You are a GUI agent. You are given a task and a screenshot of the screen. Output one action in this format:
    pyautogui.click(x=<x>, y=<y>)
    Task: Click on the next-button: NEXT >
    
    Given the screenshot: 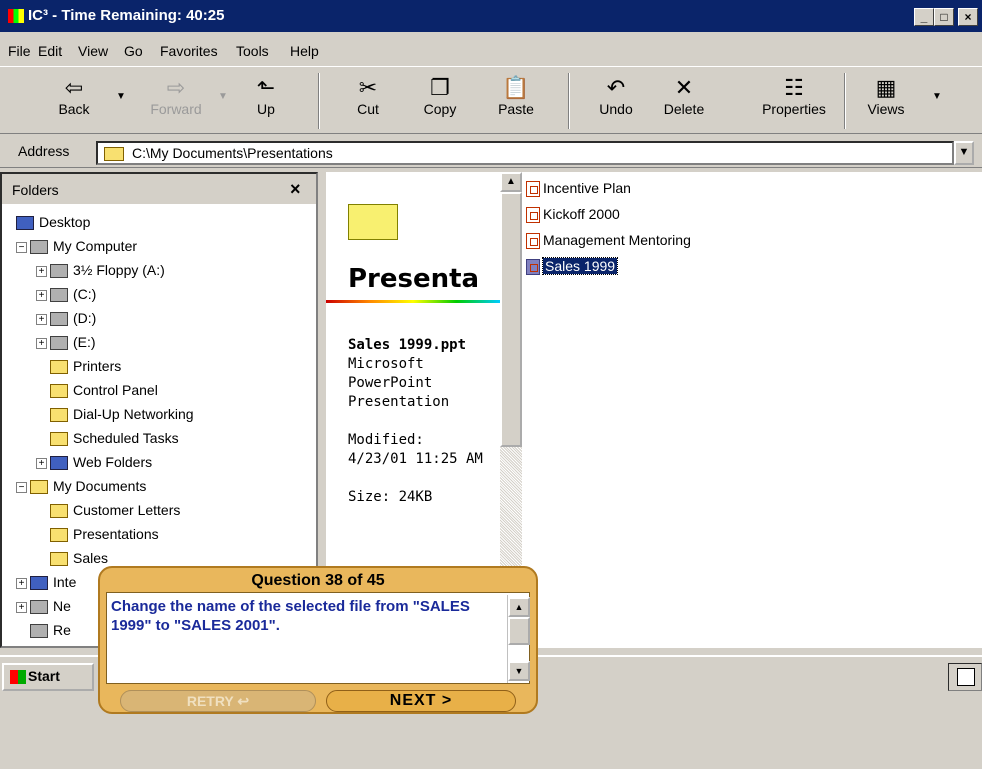 What is the action you would take?
    pyautogui.click(x=421, y=701)
    